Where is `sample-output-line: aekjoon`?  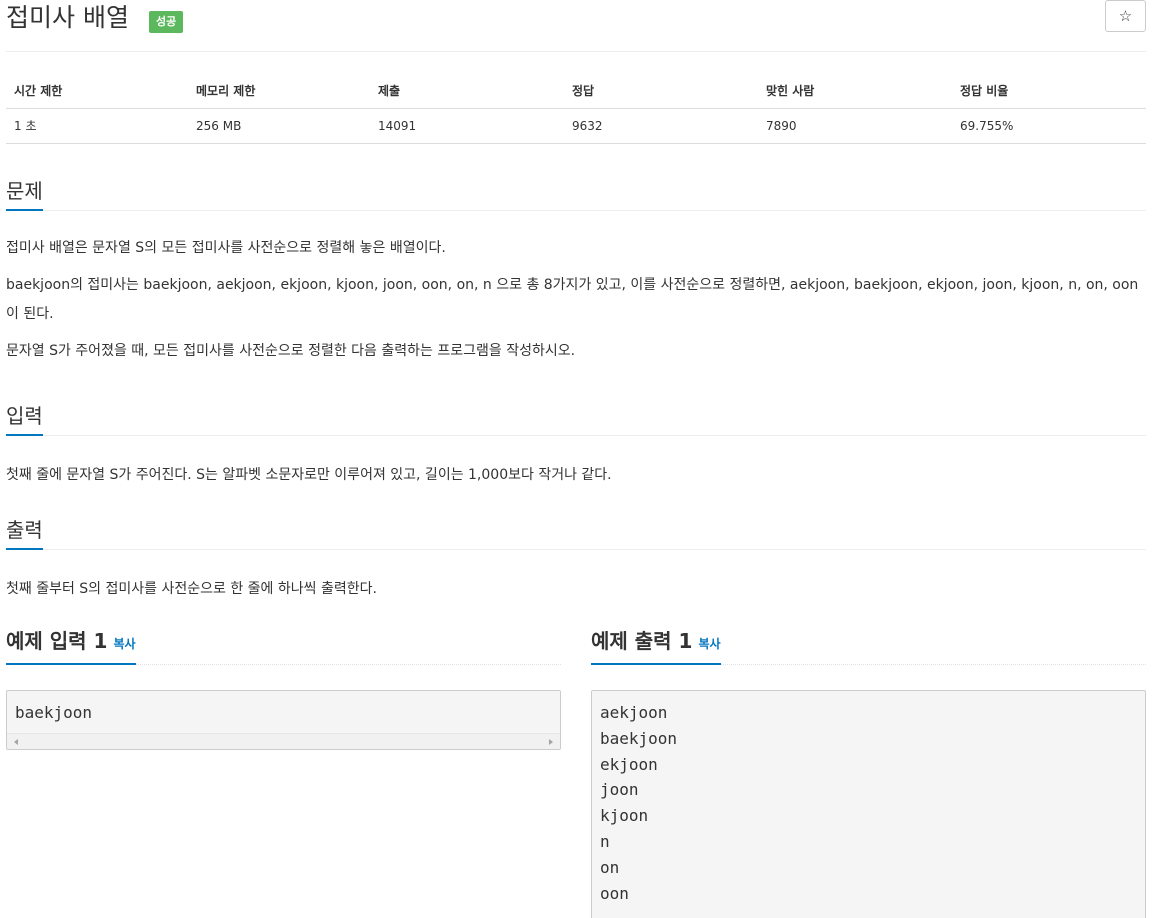
sample-output-line: aekjoon is located at coordinates (634, 712).